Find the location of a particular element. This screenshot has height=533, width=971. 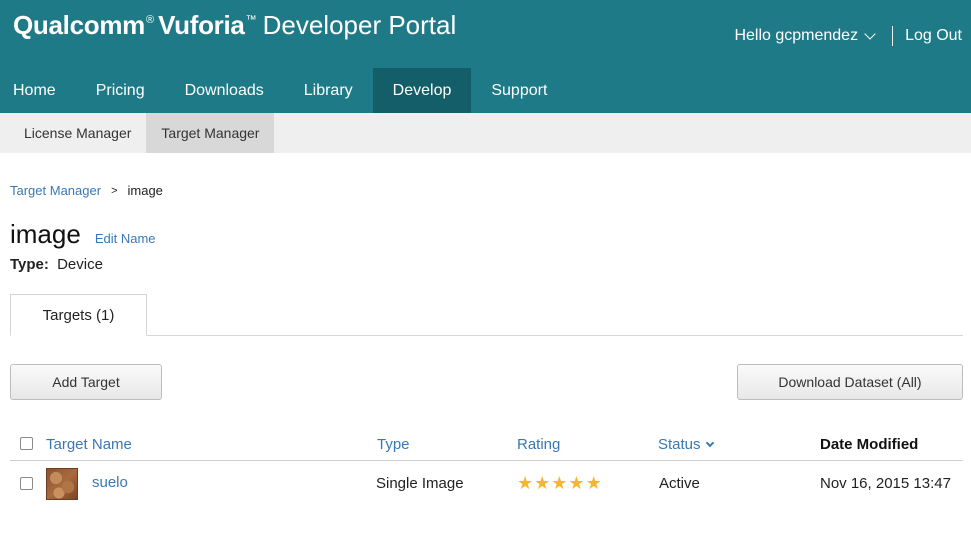

page-title: image is located at coordinates (45, 234).